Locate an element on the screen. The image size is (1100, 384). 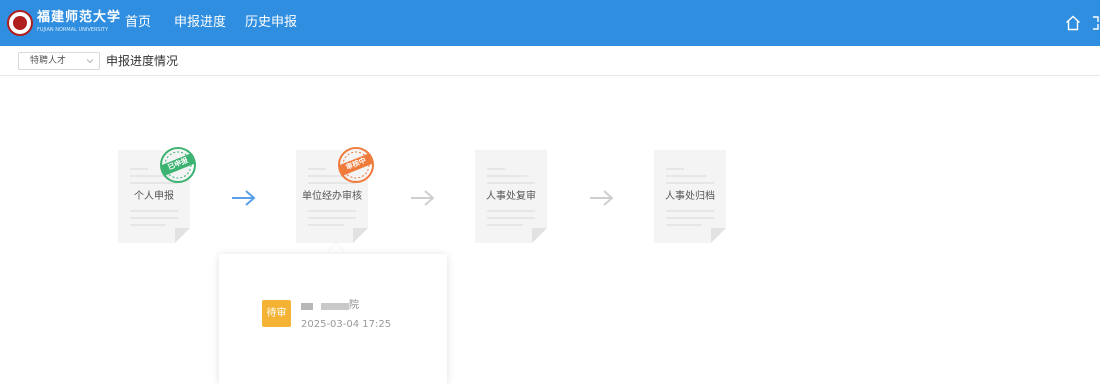
logo-english-name: FUJIAN NORMAL UNIVERSITY is located at coordinates (73, 30).